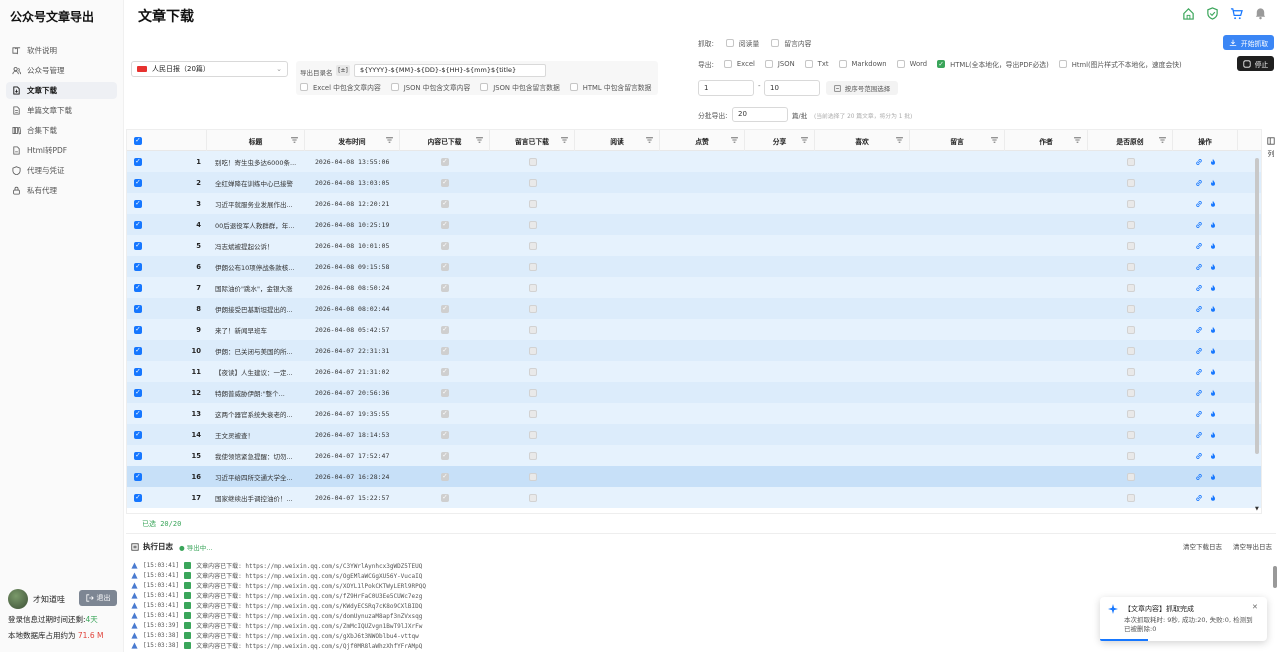 This screenshot has height=652, width=1280. I want to click on export-option-6: Html(图片样式不本地化，速度会快), so click(1120, 64).